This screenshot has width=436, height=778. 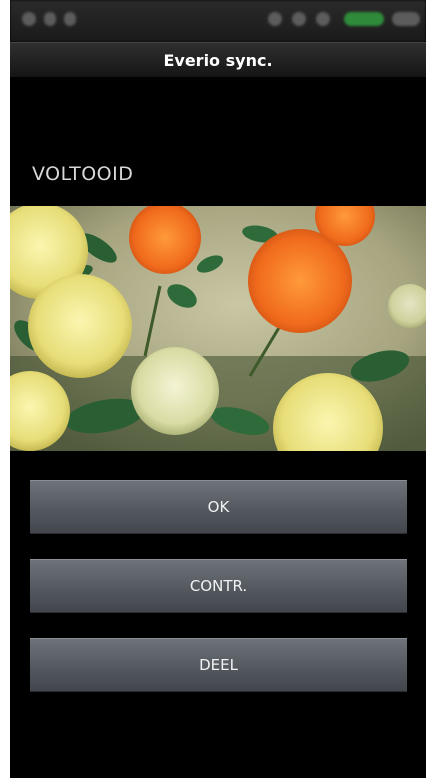 I want to click on contr-button: CONTR., so click(x=218, y=586).